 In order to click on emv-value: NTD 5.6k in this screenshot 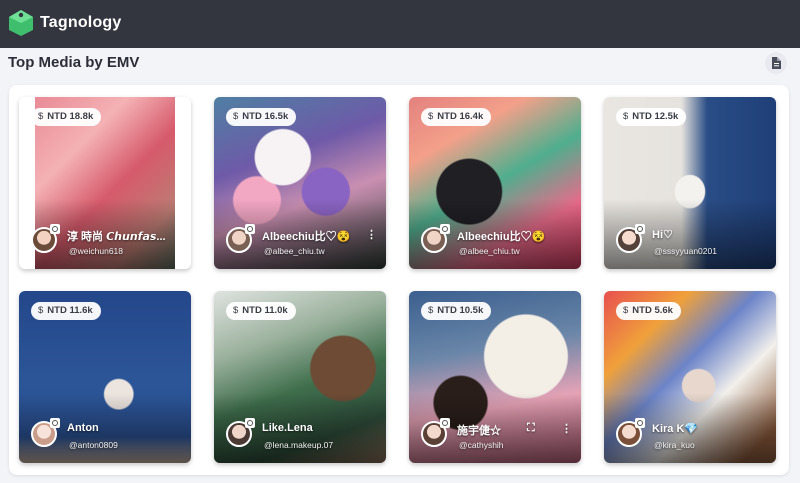, I will do `click(652, 310)`.